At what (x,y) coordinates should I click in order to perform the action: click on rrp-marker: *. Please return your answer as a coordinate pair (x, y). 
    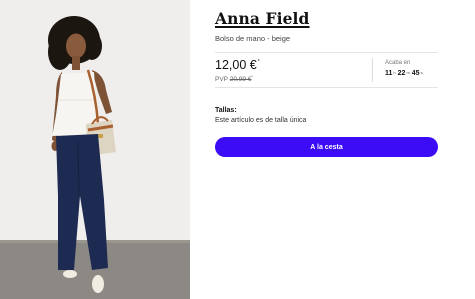
    Looking at the image, I should click on (252, 76).